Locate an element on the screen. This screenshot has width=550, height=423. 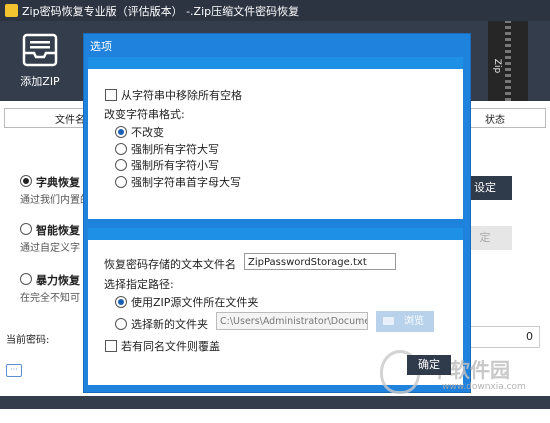
radio-dictionary is located at coordinates (26, 181).